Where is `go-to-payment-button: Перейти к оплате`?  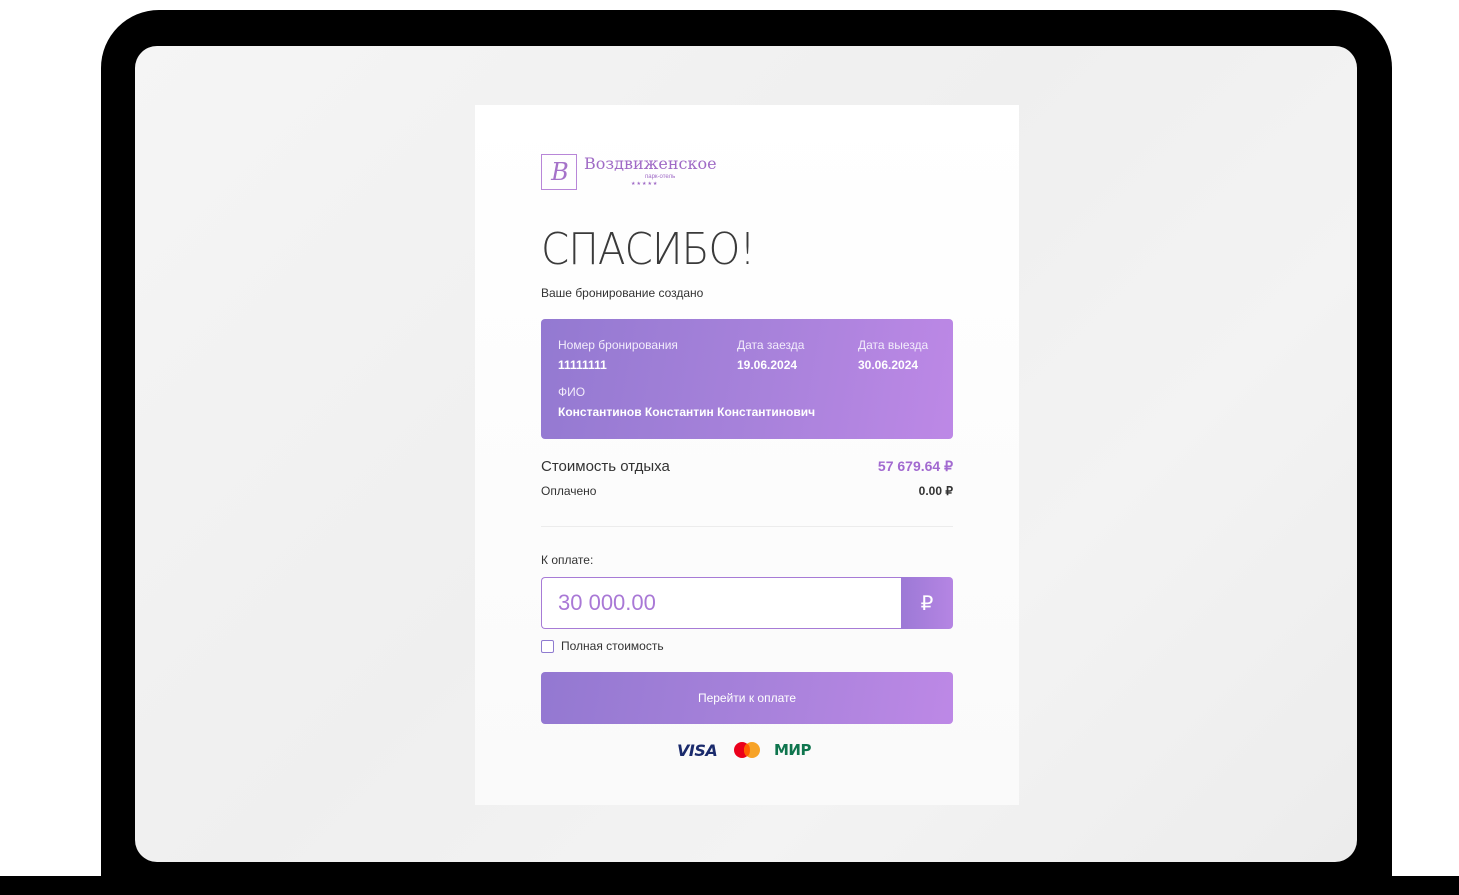 go-to-payment-button: Перейти к оплате is located at coordinates (747, 698).